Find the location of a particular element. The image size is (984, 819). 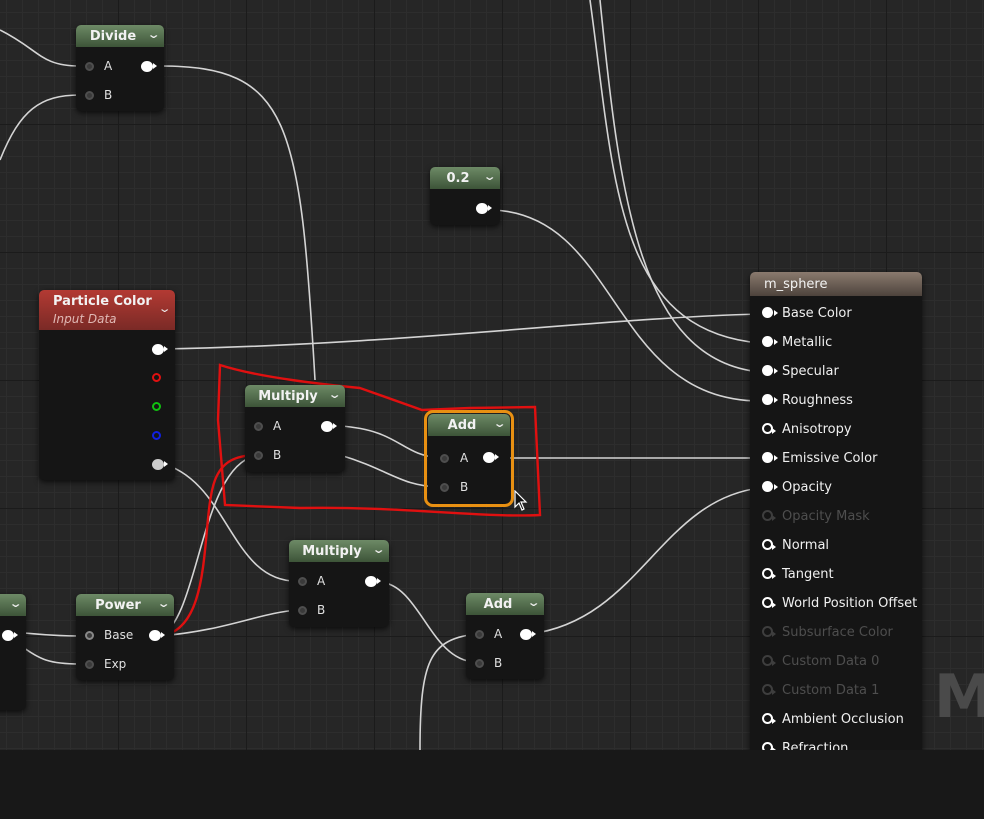

material-input-tangent: Tangent is located at coordinates (798, 574).